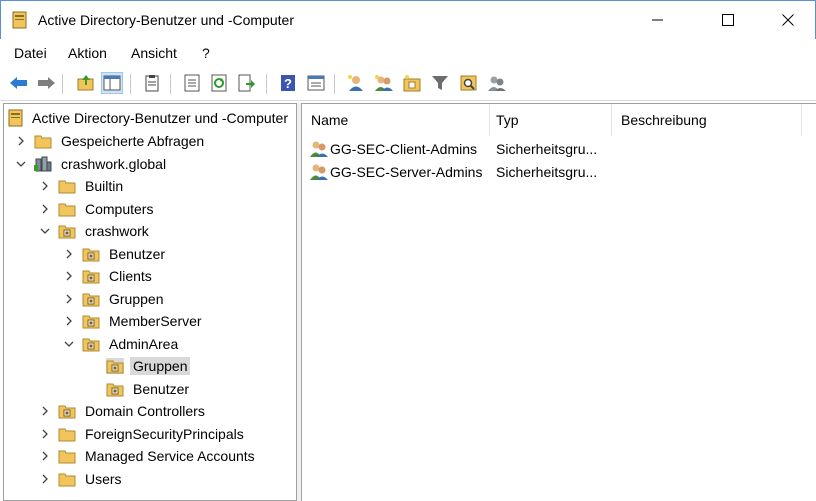  I want to click on filter-icon, so click(440, 83).